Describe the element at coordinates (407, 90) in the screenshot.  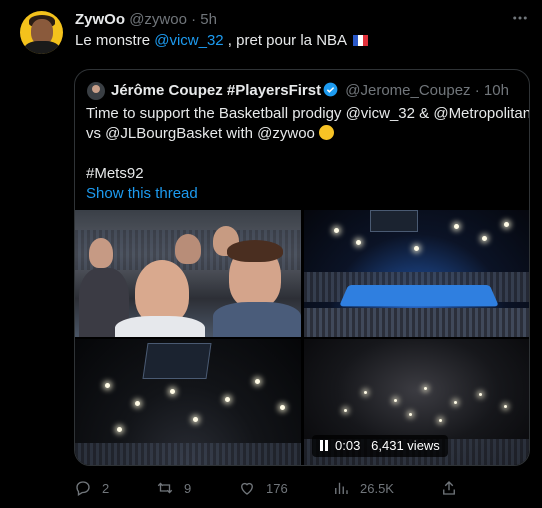
I see `quoted-author-handle: @Jerome_Coupez` at that location.